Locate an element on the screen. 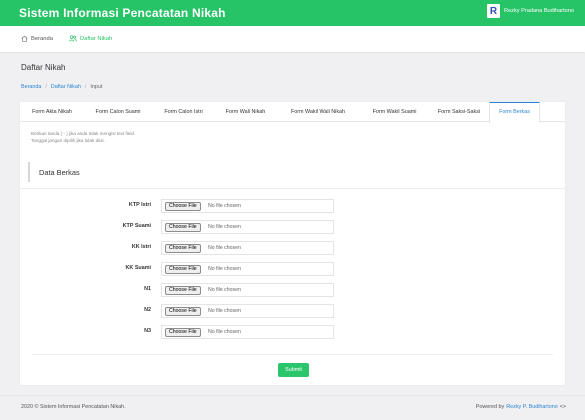  field-label: N3 is located at coordinates (147, 331).